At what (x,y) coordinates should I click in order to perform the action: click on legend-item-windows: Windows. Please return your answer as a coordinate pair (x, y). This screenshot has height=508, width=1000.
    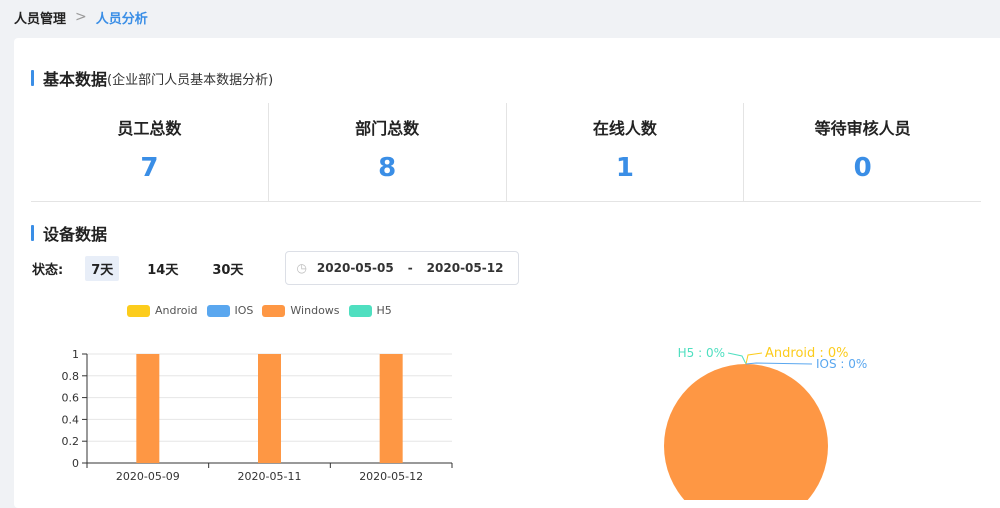
    Looking at the image, I should click on (301, 310).